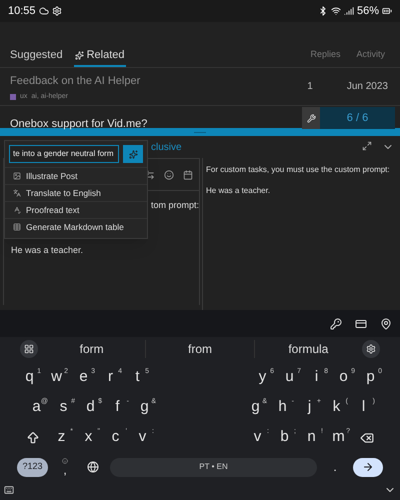 The image size is (400, 500). Describe the element at coordinates (137, 377) in the screenshot. I see `key-label: t` at that location.